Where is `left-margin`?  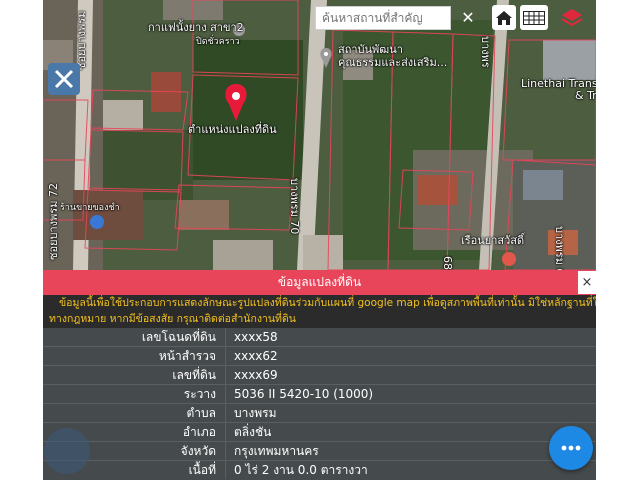
left-margin is located at coordinates (21, 240).